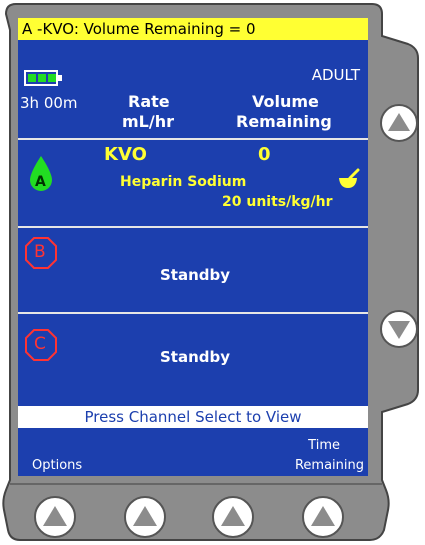  Describe the element at coordinates (57, 465) in the screenshot. I see `softkey-label-options: Options` at that location.